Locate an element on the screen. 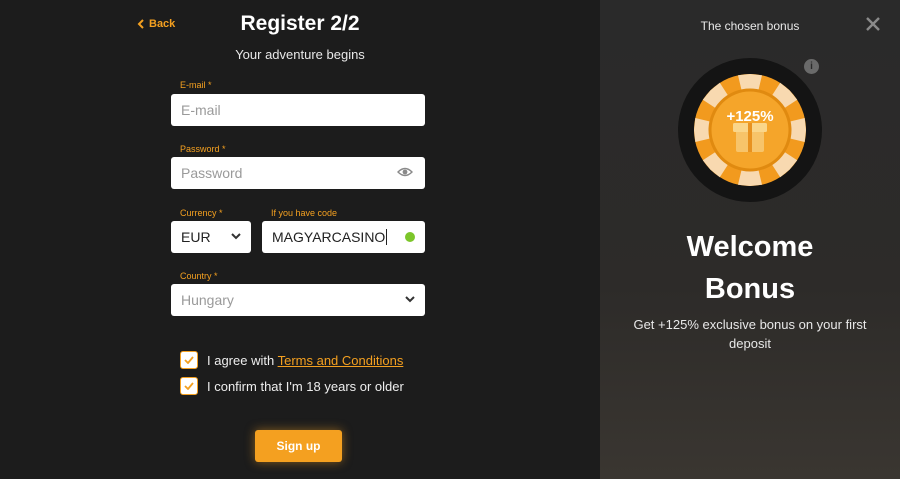 Image resolution: width=900 pixels, height=479 pixels. country-value: Hungary is located at coordinates (207, 300).